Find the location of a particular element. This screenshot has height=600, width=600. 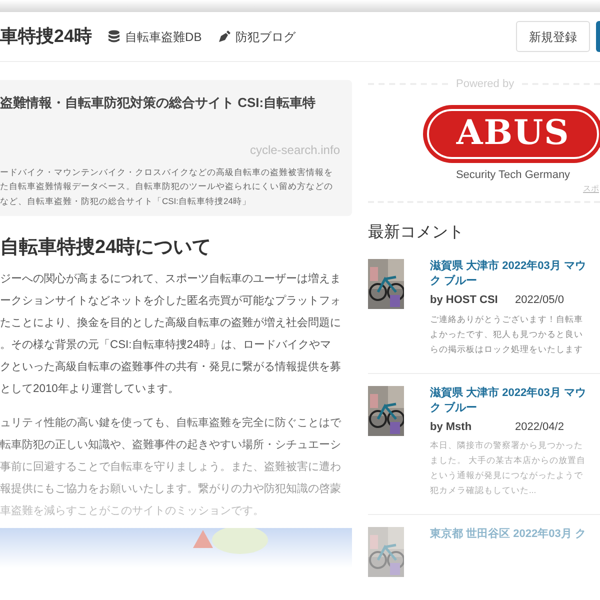

register-button: 新規登録 is located at coordinates (553, 36).